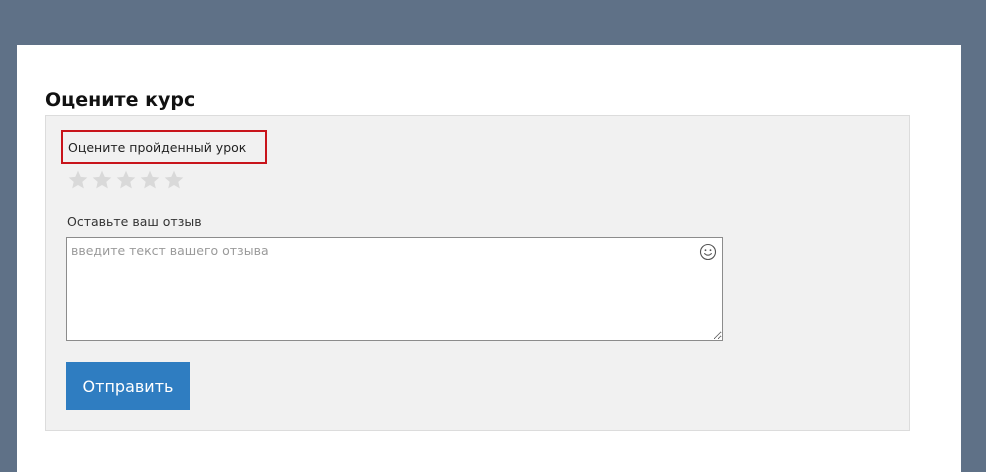 The width and height of the screenshot is (986, 472). Describe the element at coordinates (120, 100) in the screenshot. I see `page-title: Оцените курс` at that location.